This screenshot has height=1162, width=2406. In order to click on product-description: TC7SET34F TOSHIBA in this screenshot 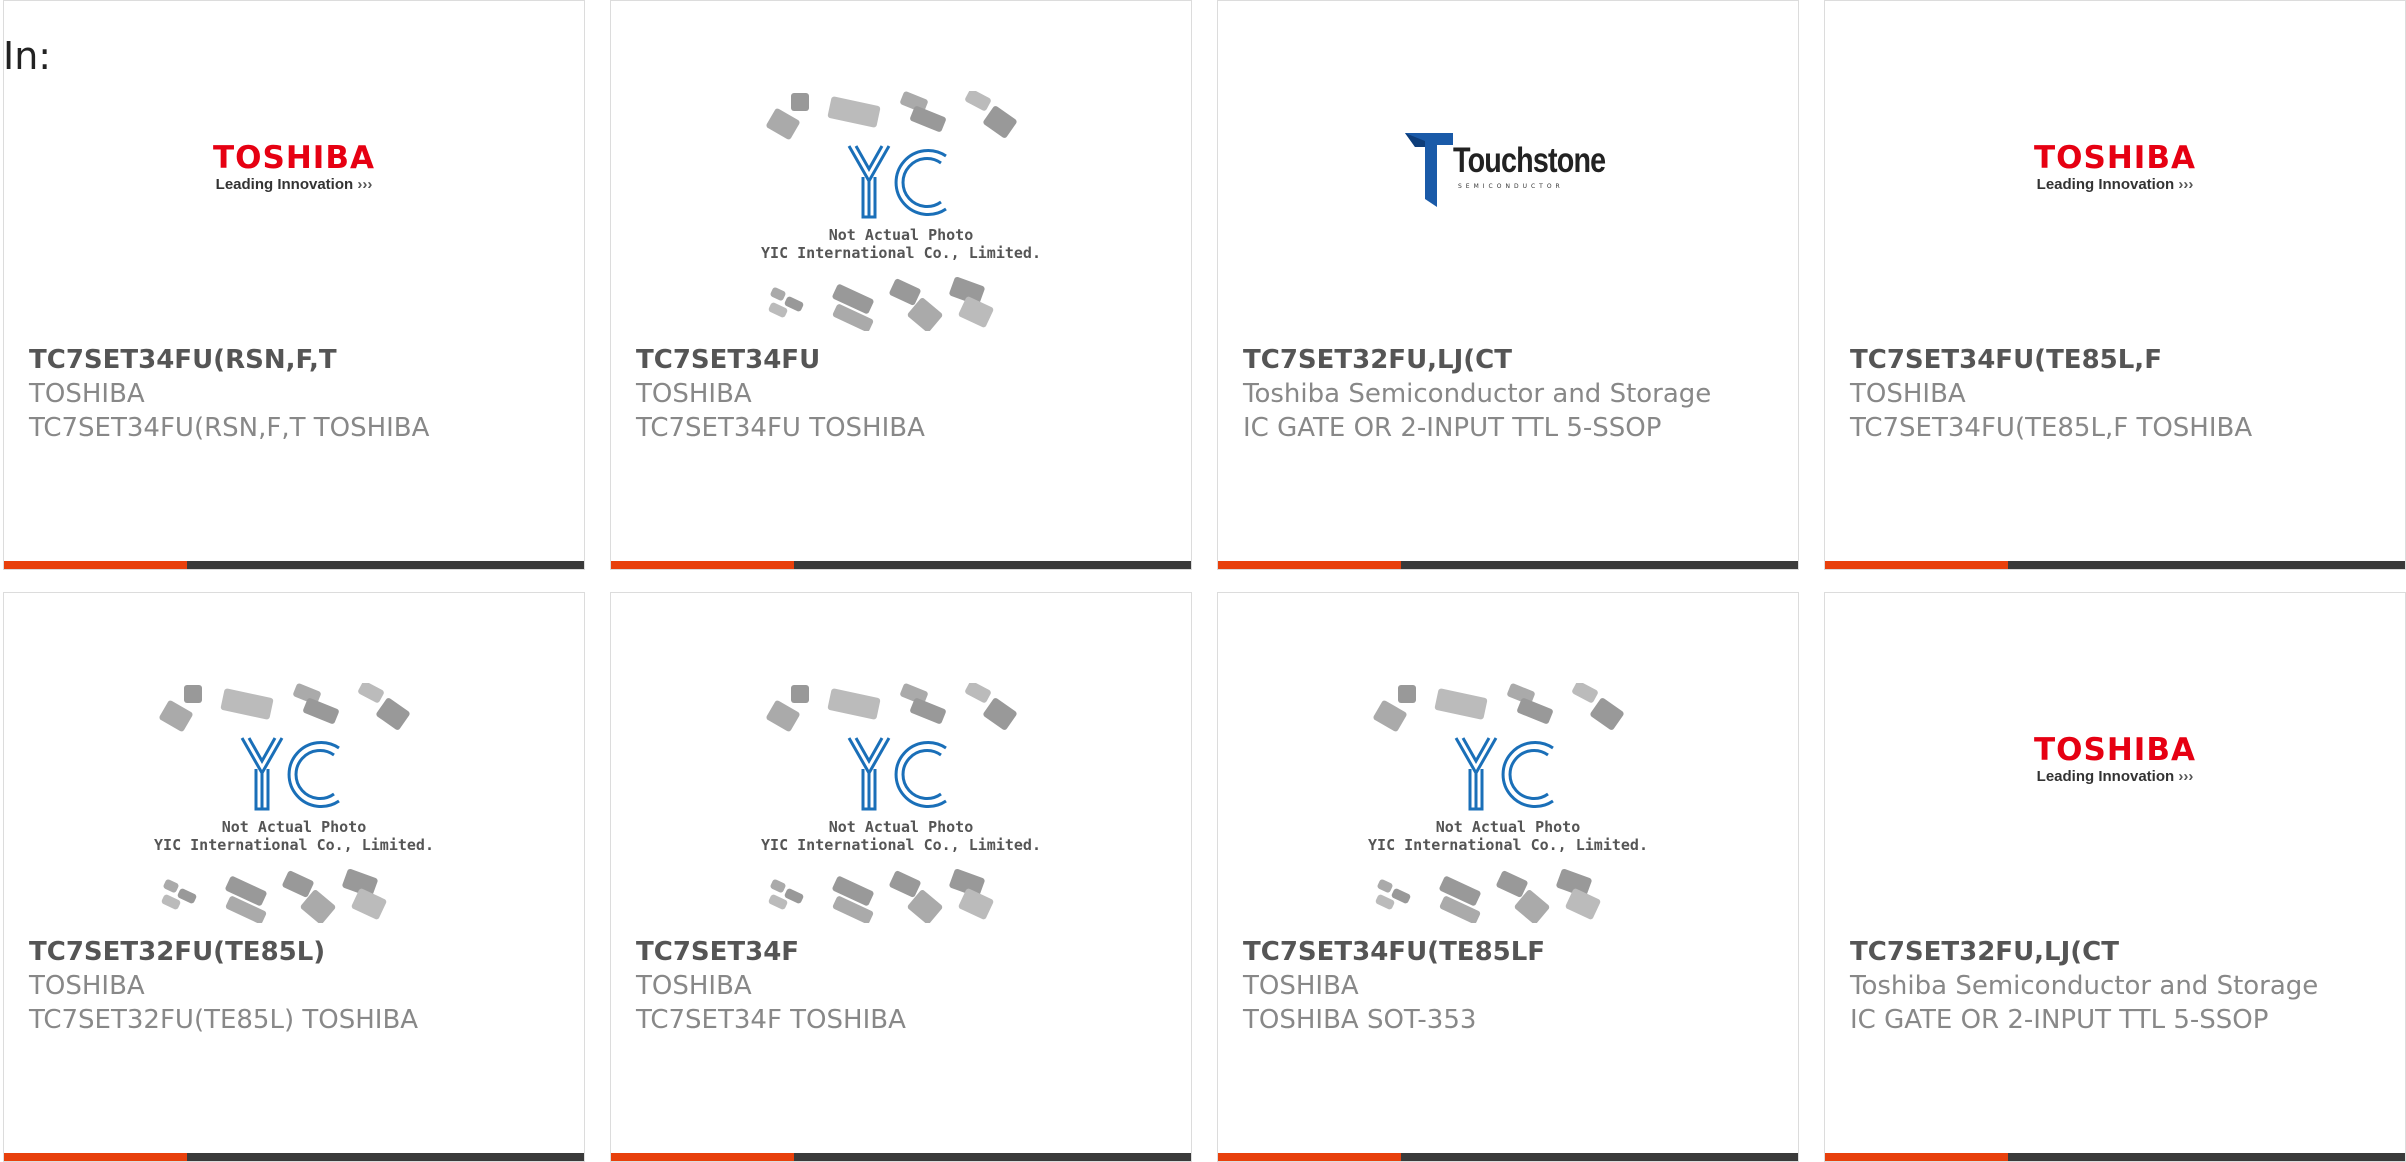, I will do `click(771, 1020)`.